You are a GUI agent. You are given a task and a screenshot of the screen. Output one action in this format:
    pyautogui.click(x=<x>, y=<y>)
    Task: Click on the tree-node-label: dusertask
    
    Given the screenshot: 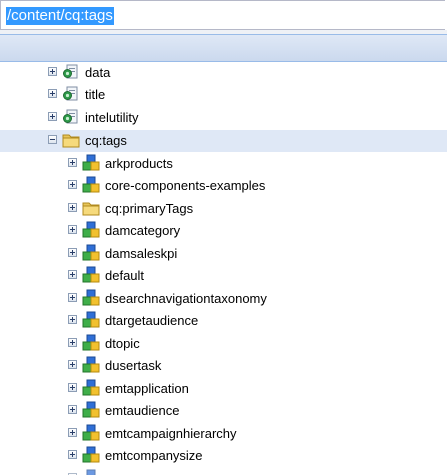 What is the action you would take?
    pyautogui.click(x=133, y=365)
    